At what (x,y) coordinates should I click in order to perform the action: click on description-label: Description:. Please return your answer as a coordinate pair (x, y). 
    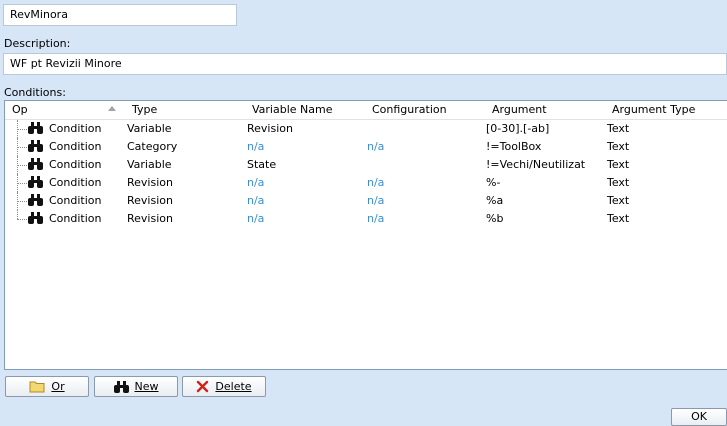
    Looking at the image, I should click on (37, 43).